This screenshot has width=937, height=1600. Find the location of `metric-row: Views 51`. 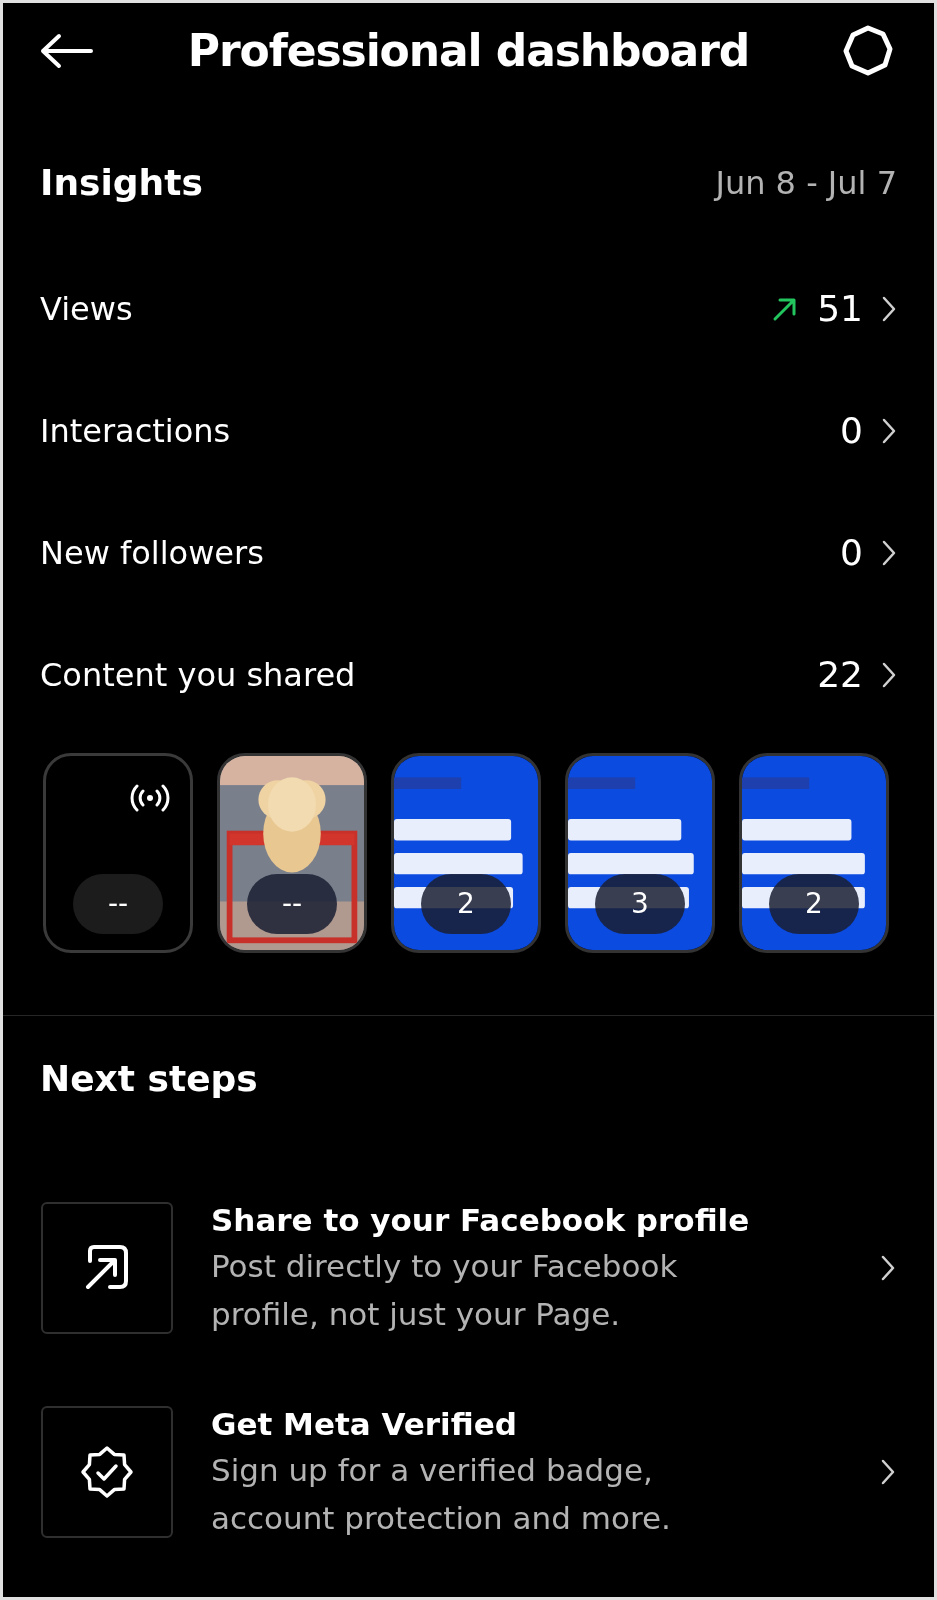

metric-row: Views 51 is located at coordinates (468, 309).